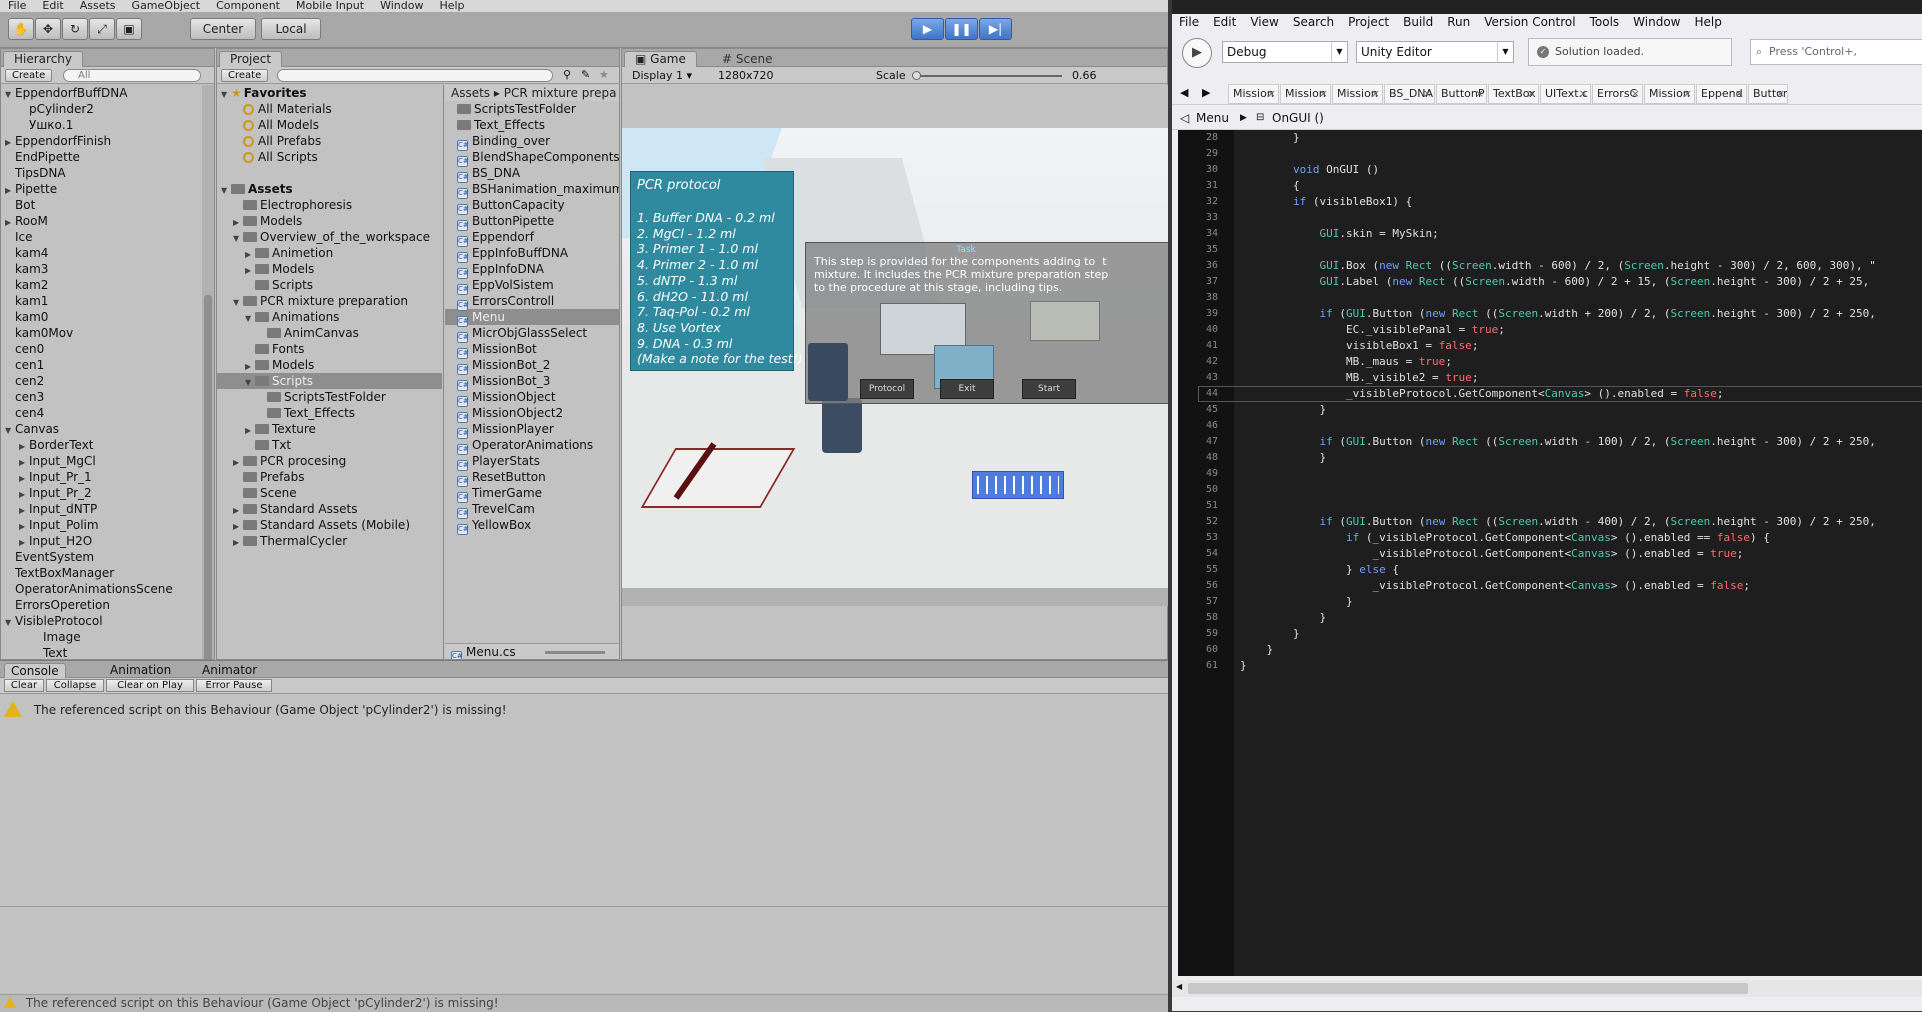 Image resolution: width=1922 pixels, height=1012 pixels. Describe the element at coordinates (532, 350) in the screenshot. I see `project-file-item: C# MissionBot` at that location.